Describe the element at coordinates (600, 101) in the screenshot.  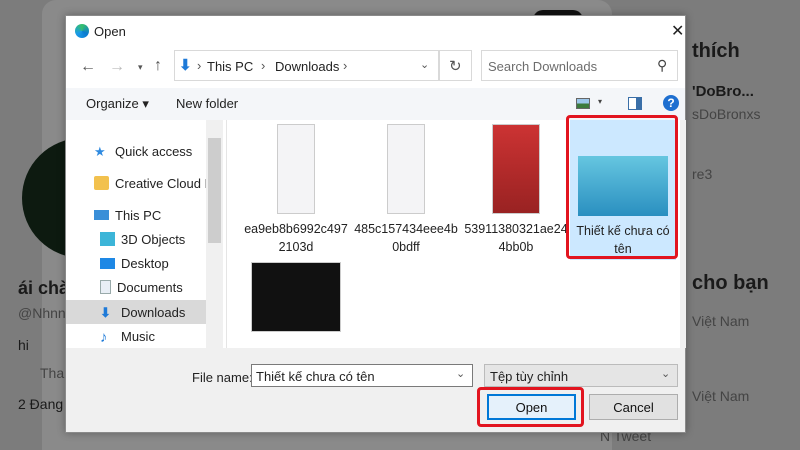
I see `view-dropdown-icon: ▾` at that location.